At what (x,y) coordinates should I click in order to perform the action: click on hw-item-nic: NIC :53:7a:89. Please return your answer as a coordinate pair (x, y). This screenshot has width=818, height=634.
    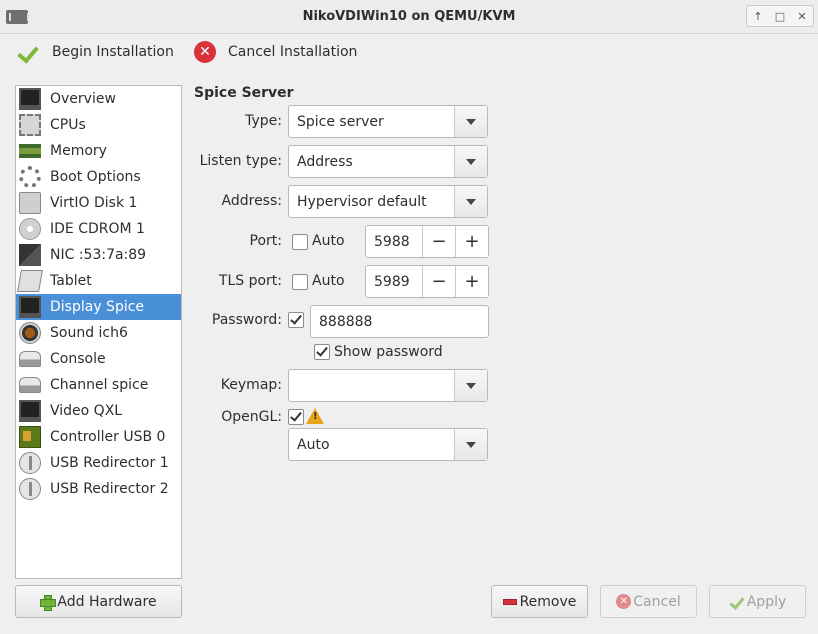
    Looking at the image, I should click on (98, 255).